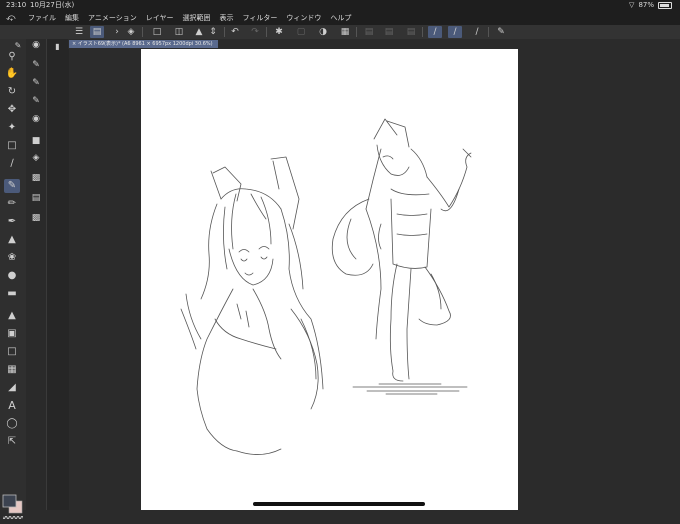  I want to click on marker-alt-icon: ◈, so click(36, 158).